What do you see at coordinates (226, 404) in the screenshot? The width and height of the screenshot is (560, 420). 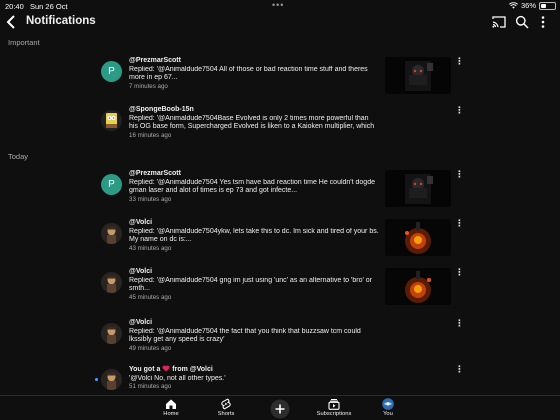 I see `shorts-icon` at bounding box center [226, 404].